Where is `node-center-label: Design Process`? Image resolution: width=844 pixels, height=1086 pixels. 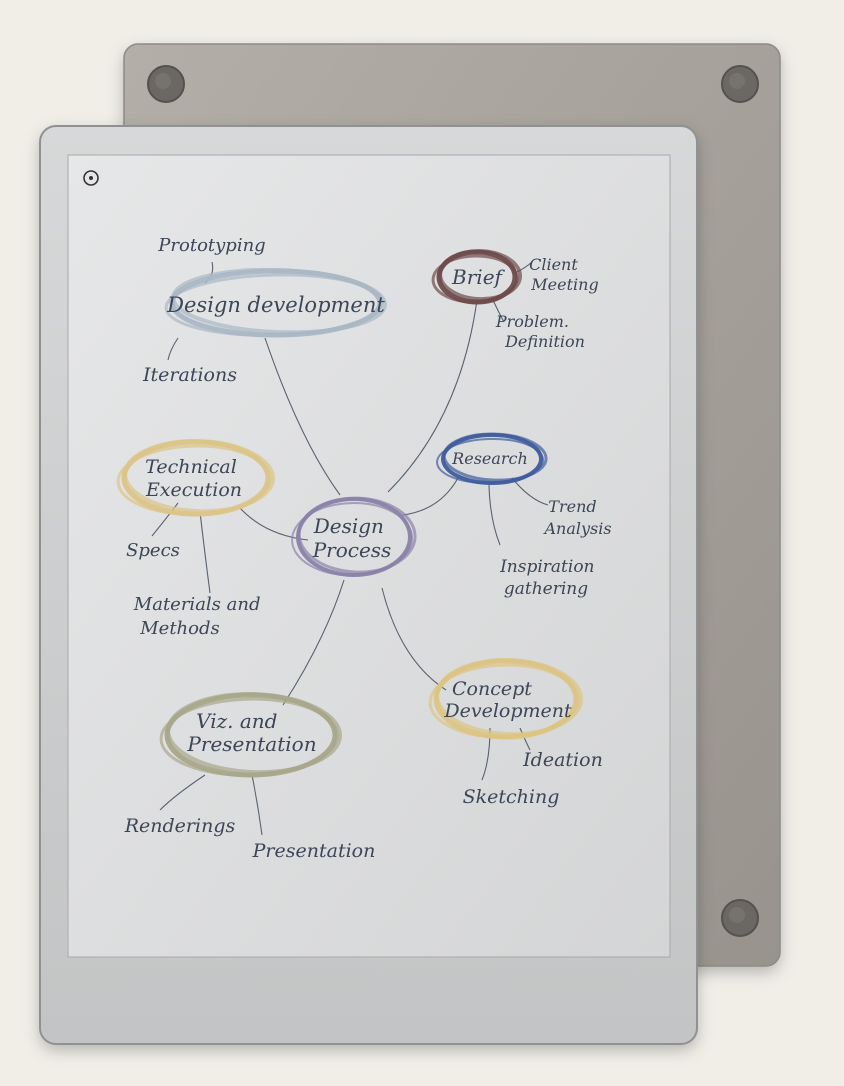
node-center-label: Design Process is located at coordinates (352, 538).